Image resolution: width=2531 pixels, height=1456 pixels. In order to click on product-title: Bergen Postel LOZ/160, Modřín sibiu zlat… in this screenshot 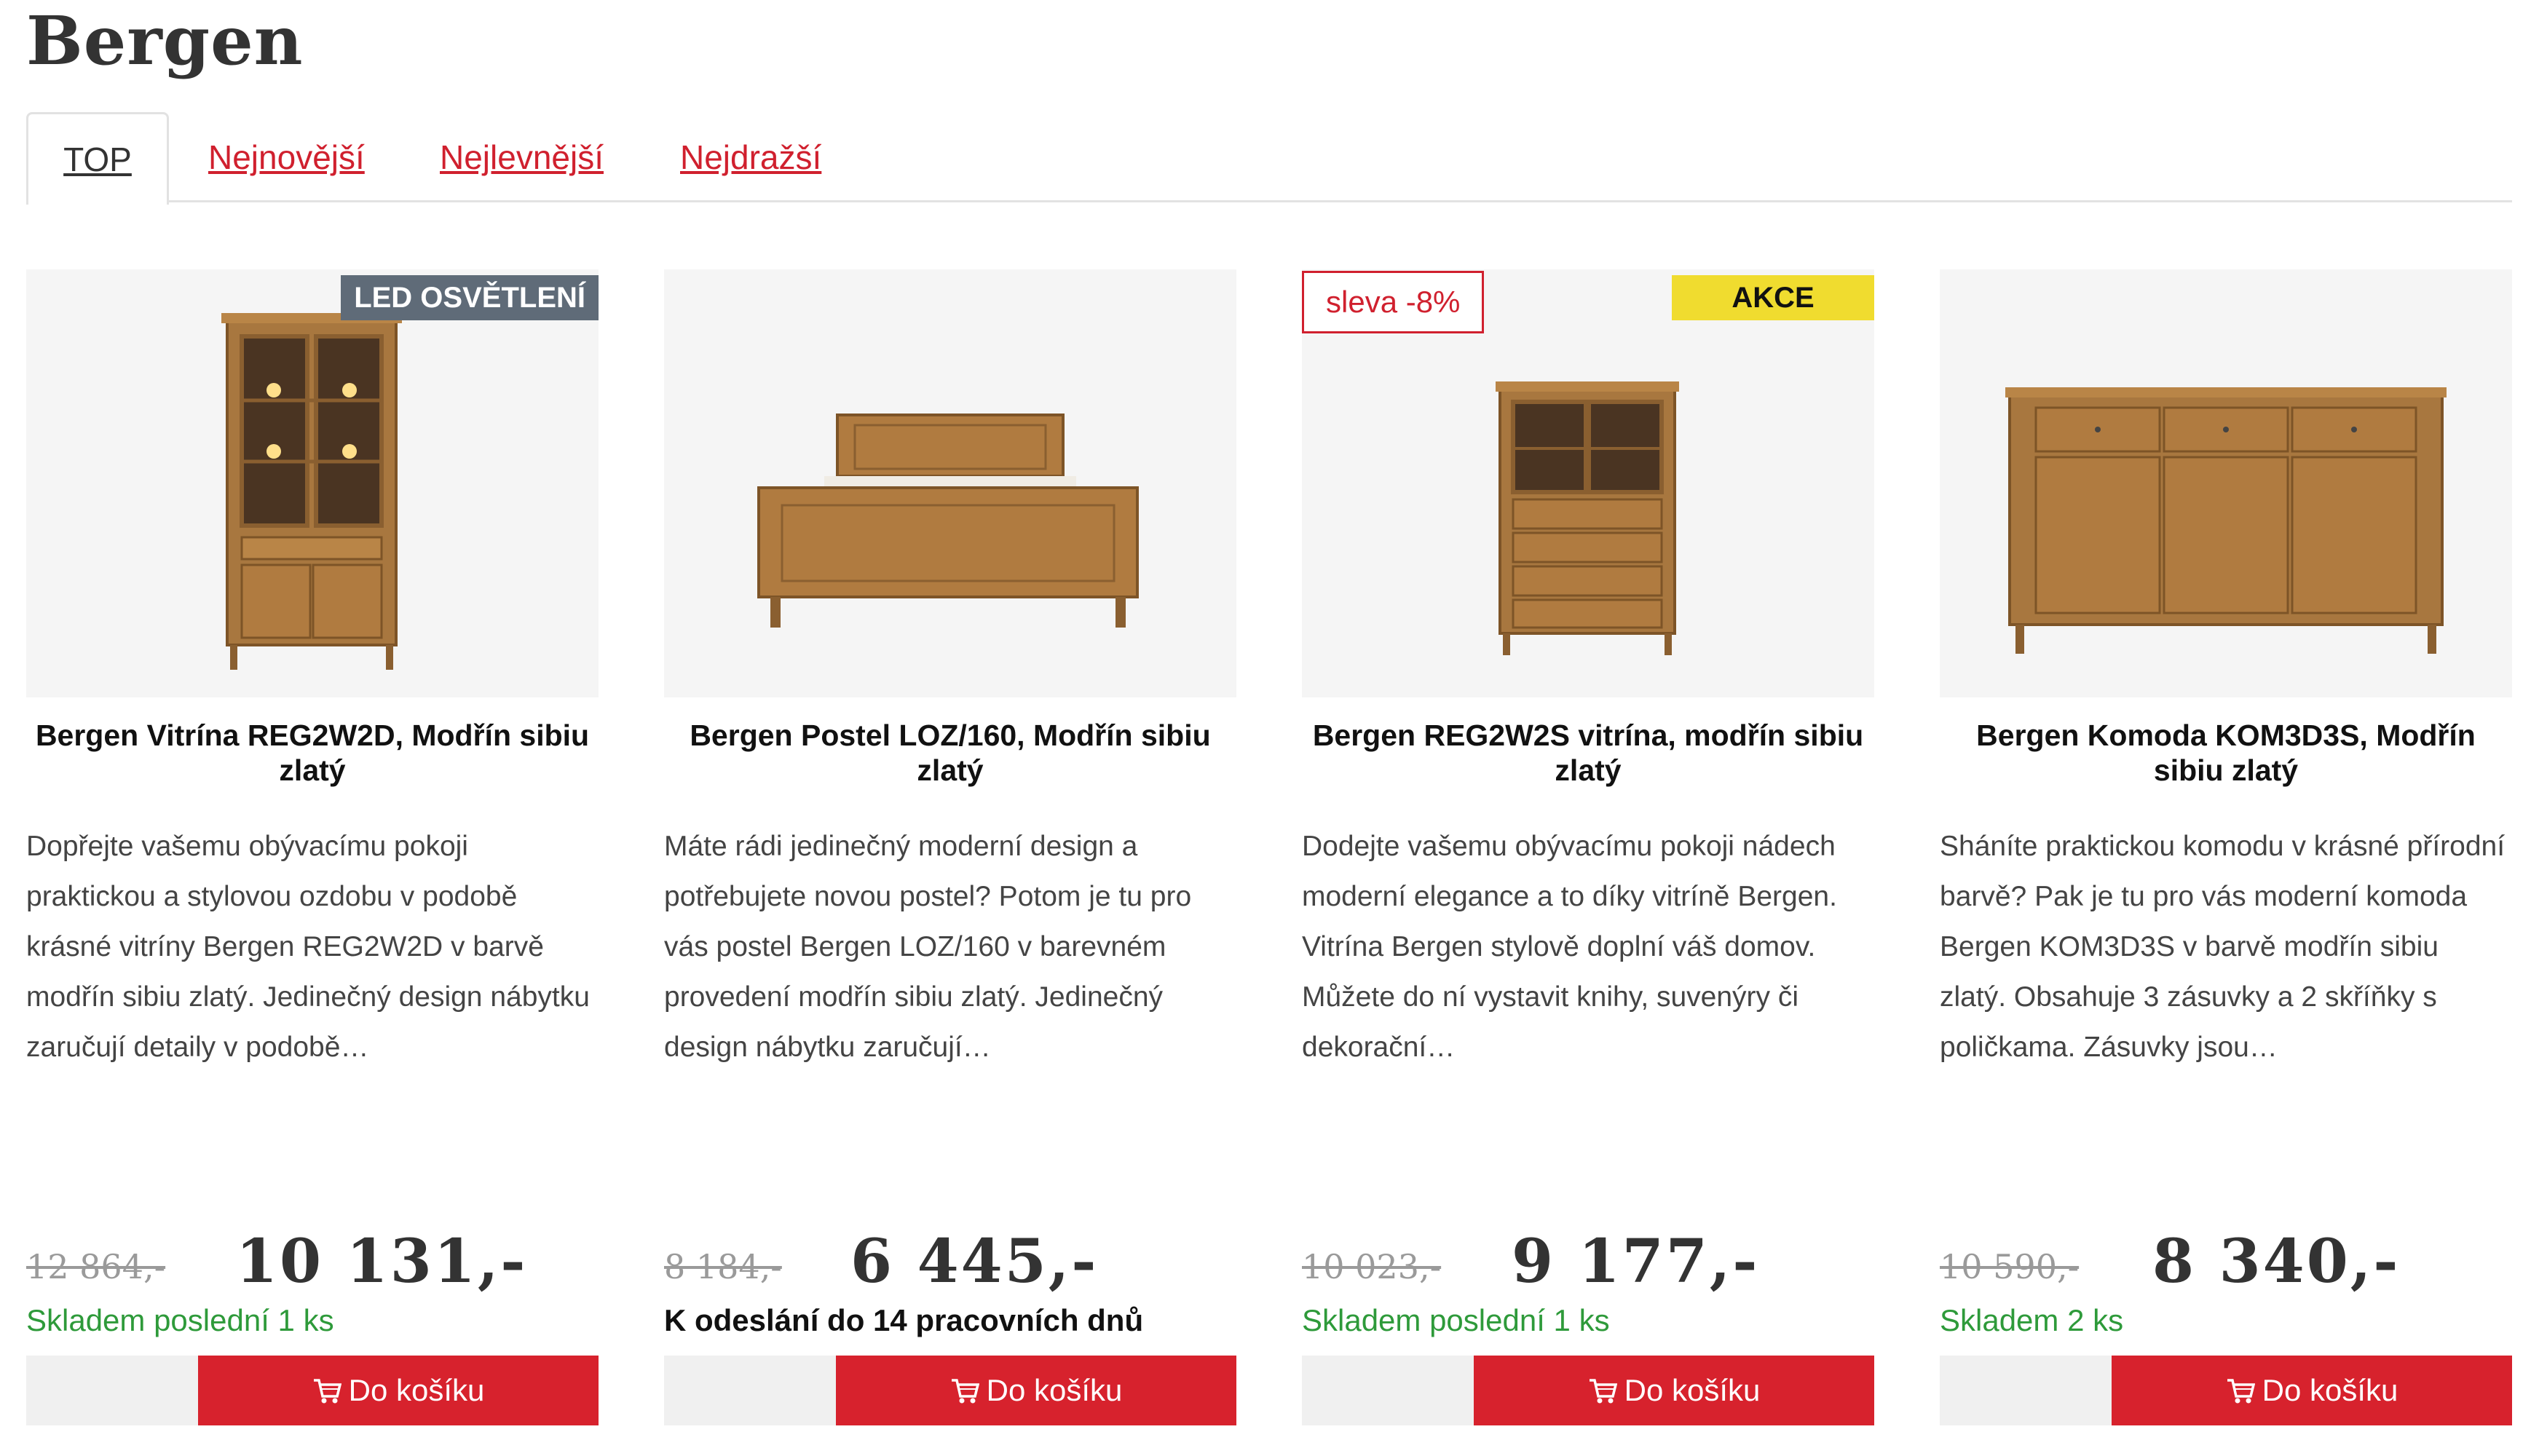, I will do `click(950, 753)`.